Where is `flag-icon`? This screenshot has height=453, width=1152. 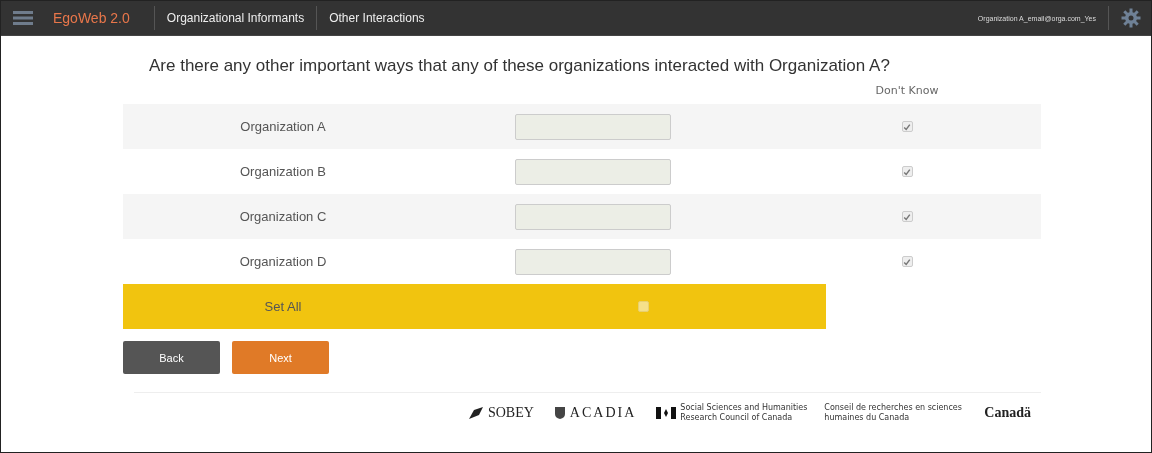 flag-icon is located at coordinates (666, 413).